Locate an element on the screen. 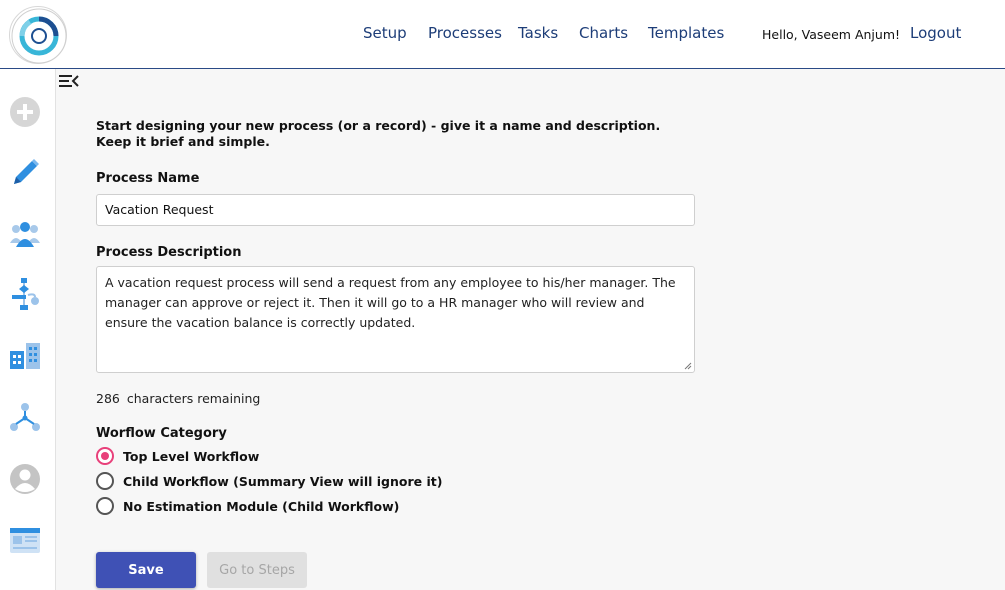 This screenshot has height=590, width=1005. buildings-icon is located at coordinates (25, 356).